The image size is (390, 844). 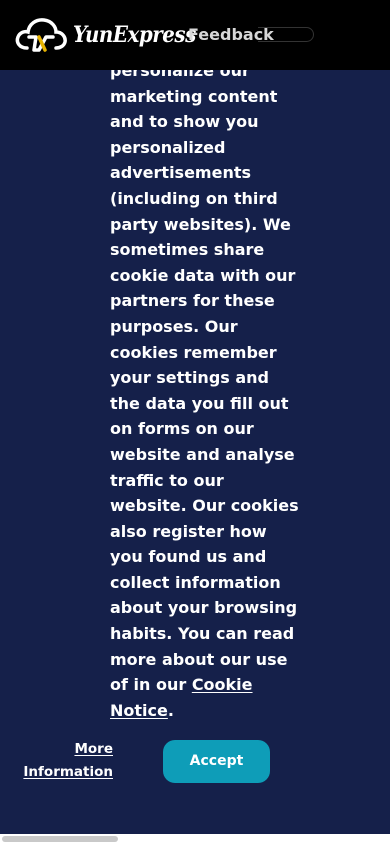 I want to click on cookie-notice-link-part1: Cookie, so click(x=222, y=684).